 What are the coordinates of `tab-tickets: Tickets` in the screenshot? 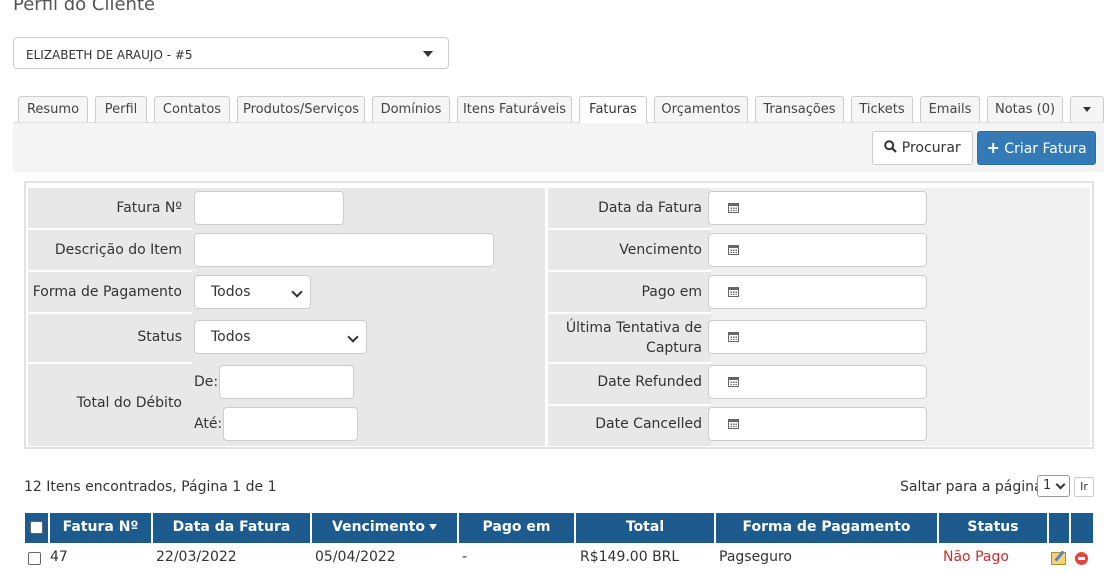 It's located at (882, 109).